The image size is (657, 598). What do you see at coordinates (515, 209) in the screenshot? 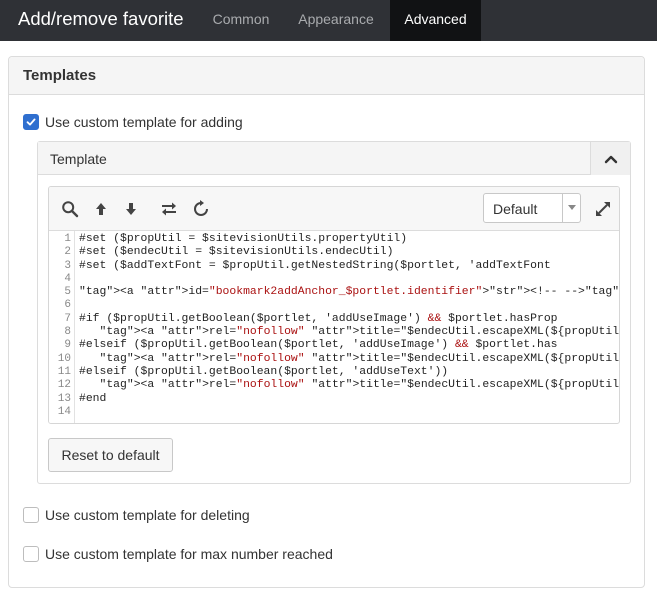
I see `template-select-value: Default` at bounding box center [515, 209].